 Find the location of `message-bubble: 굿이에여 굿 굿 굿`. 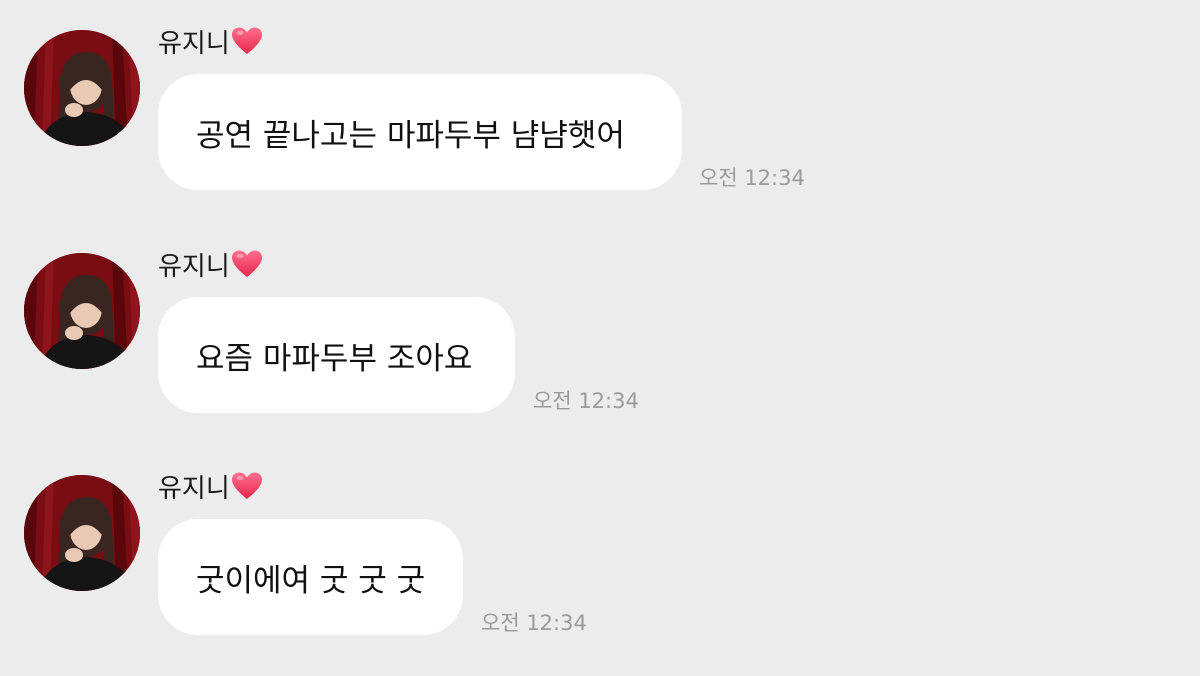

message-bubble: 굿이에여 굿 굿 굿 is located at coordinates (310, 577).